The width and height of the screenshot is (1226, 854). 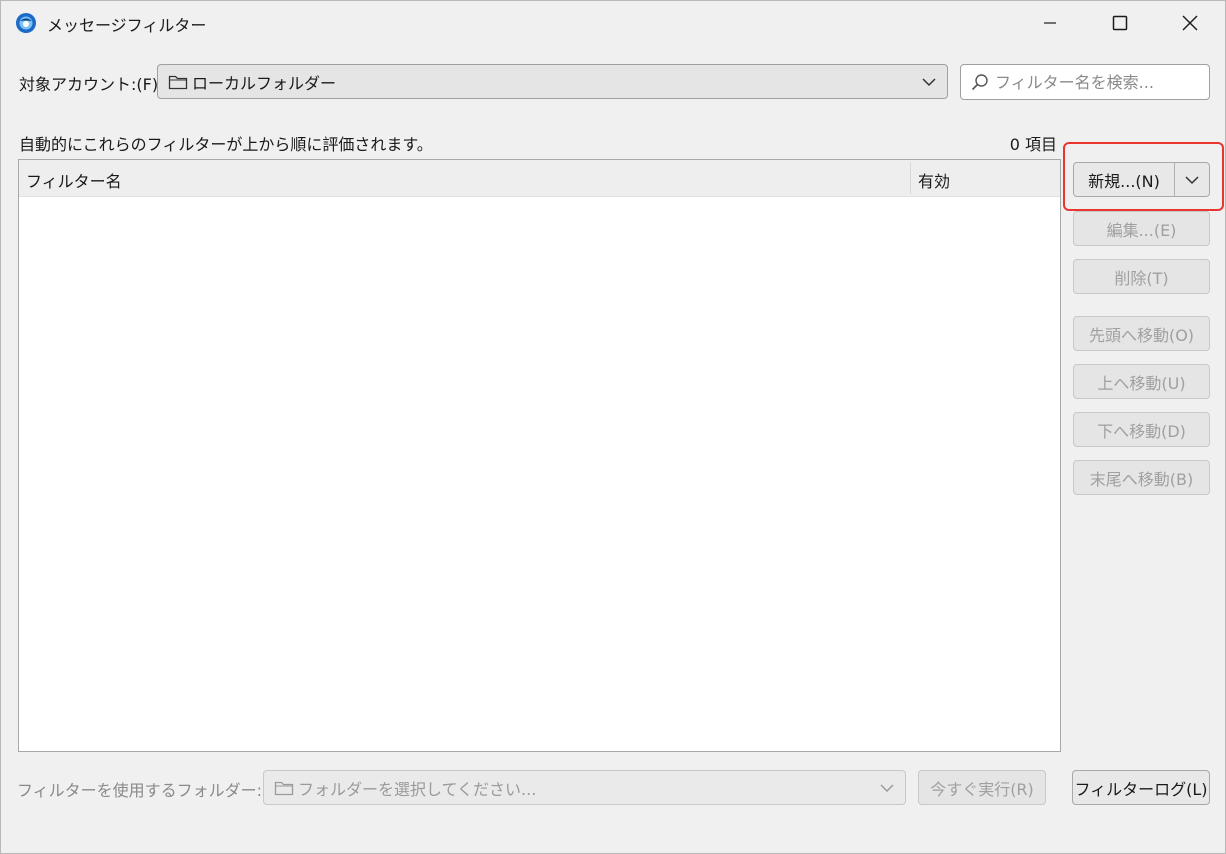 I want to click on delete-button: 削除(T), so click(x=1141, y=276).